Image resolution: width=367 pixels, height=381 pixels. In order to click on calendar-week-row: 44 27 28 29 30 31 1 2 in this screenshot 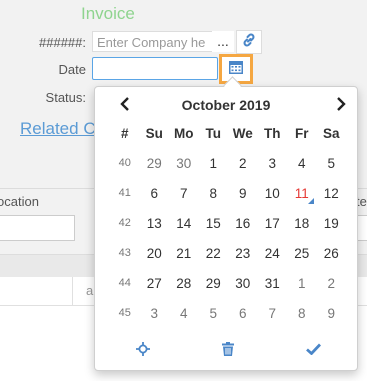, I will do `click(228, 283)`.